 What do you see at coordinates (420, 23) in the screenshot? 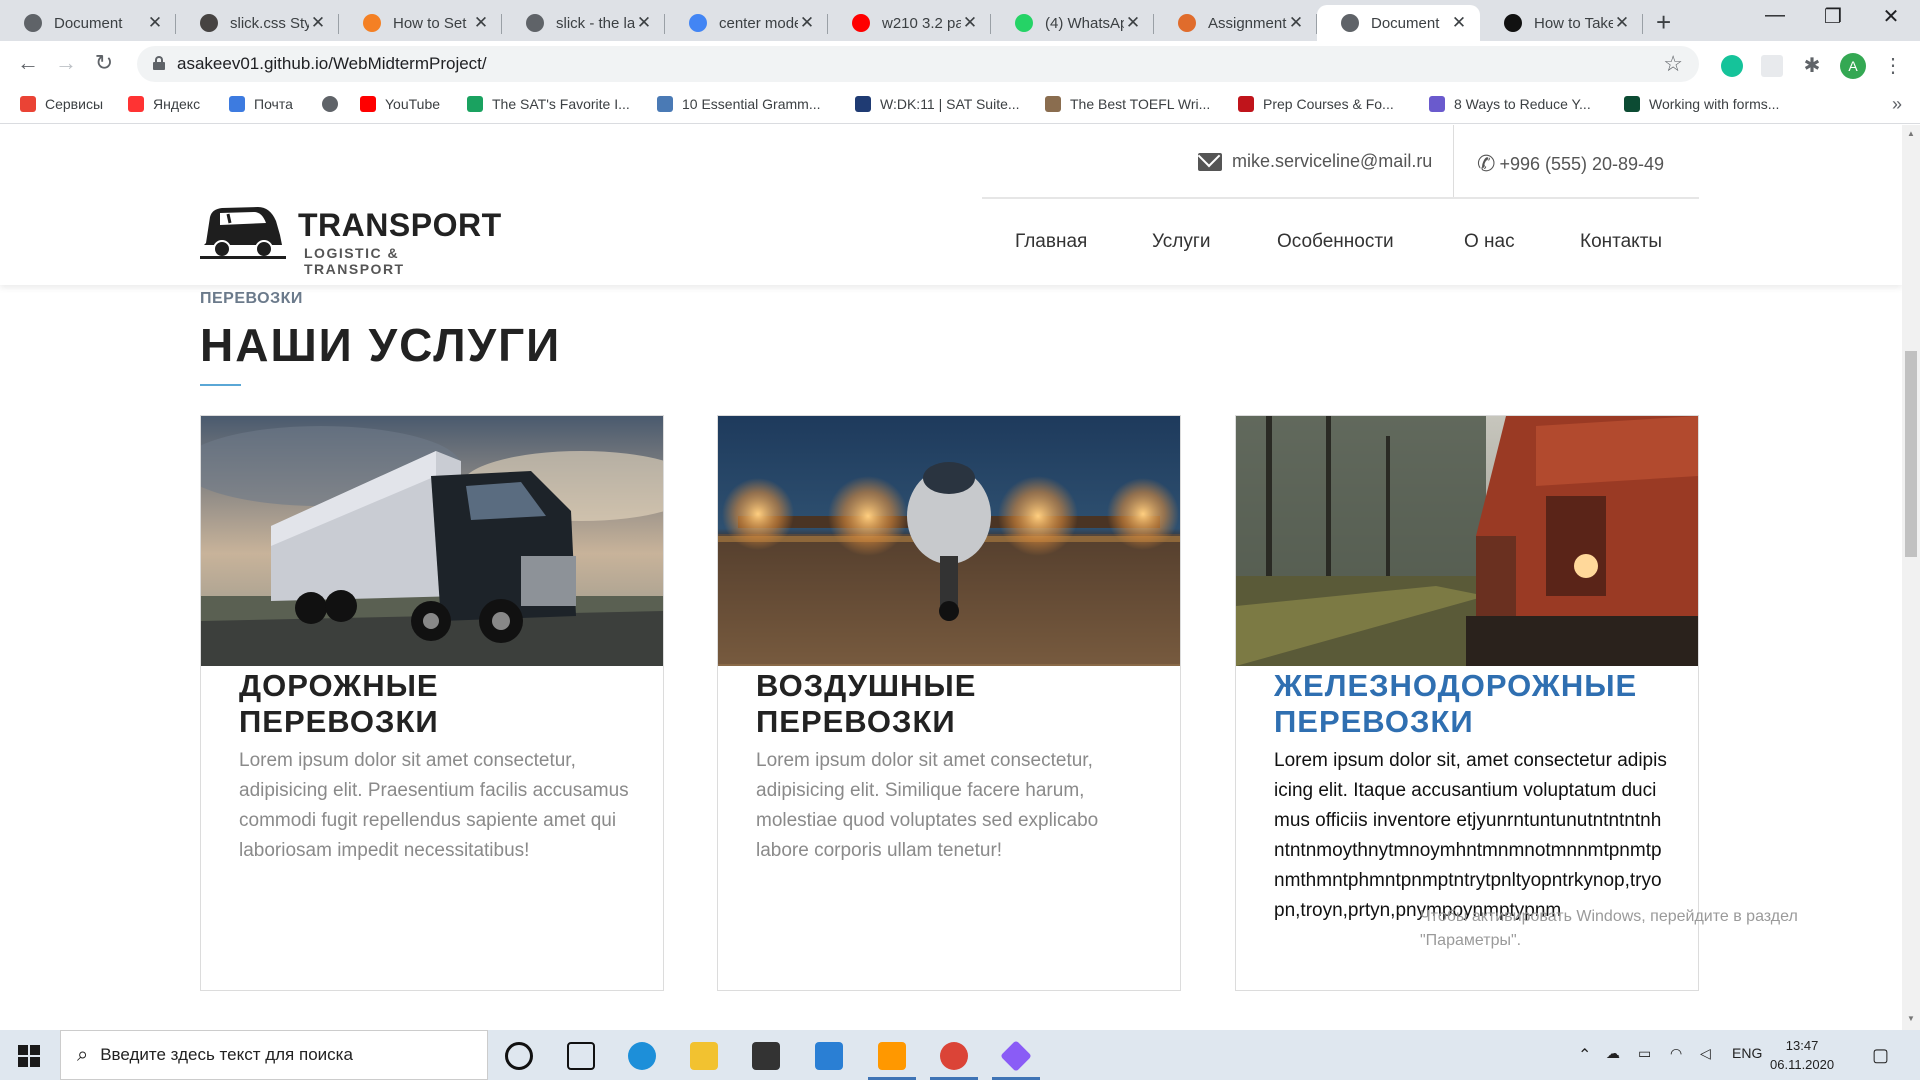
I see `browser-tab: How to Set ✕` at bounding box center [420, 23].